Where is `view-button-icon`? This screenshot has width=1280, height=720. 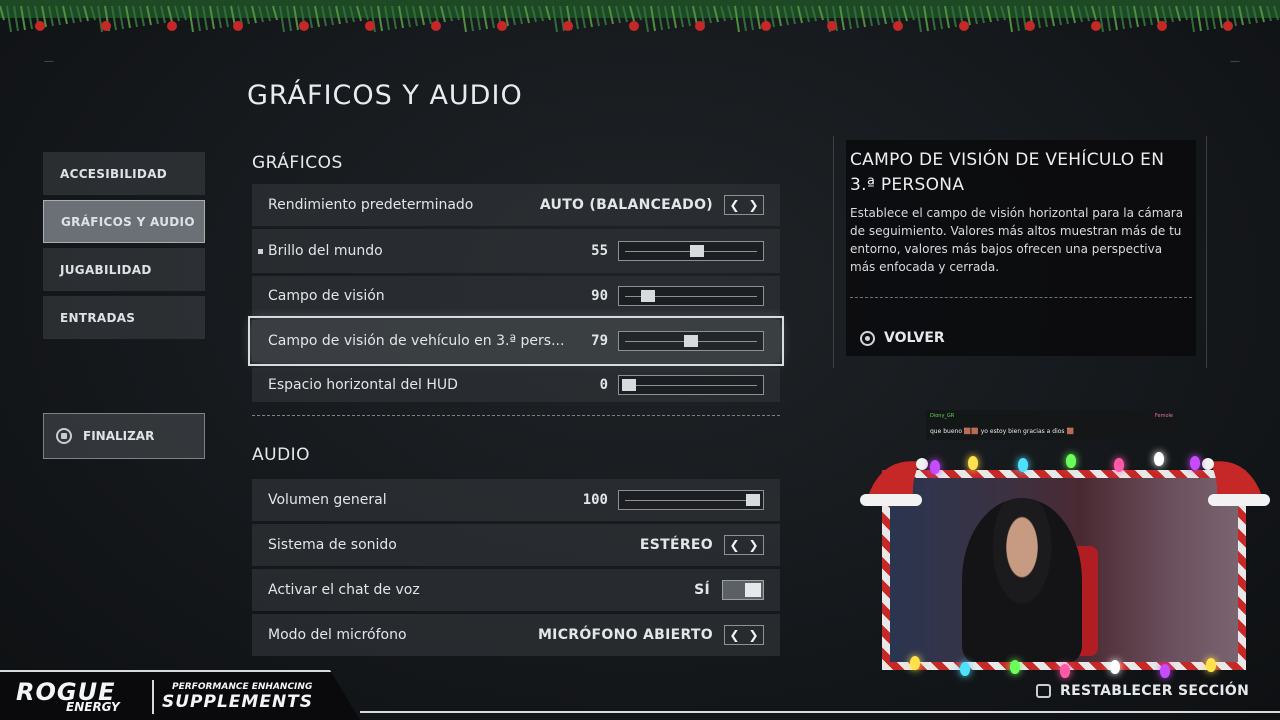
view-button-icon is located at coordinates (1043, 691).